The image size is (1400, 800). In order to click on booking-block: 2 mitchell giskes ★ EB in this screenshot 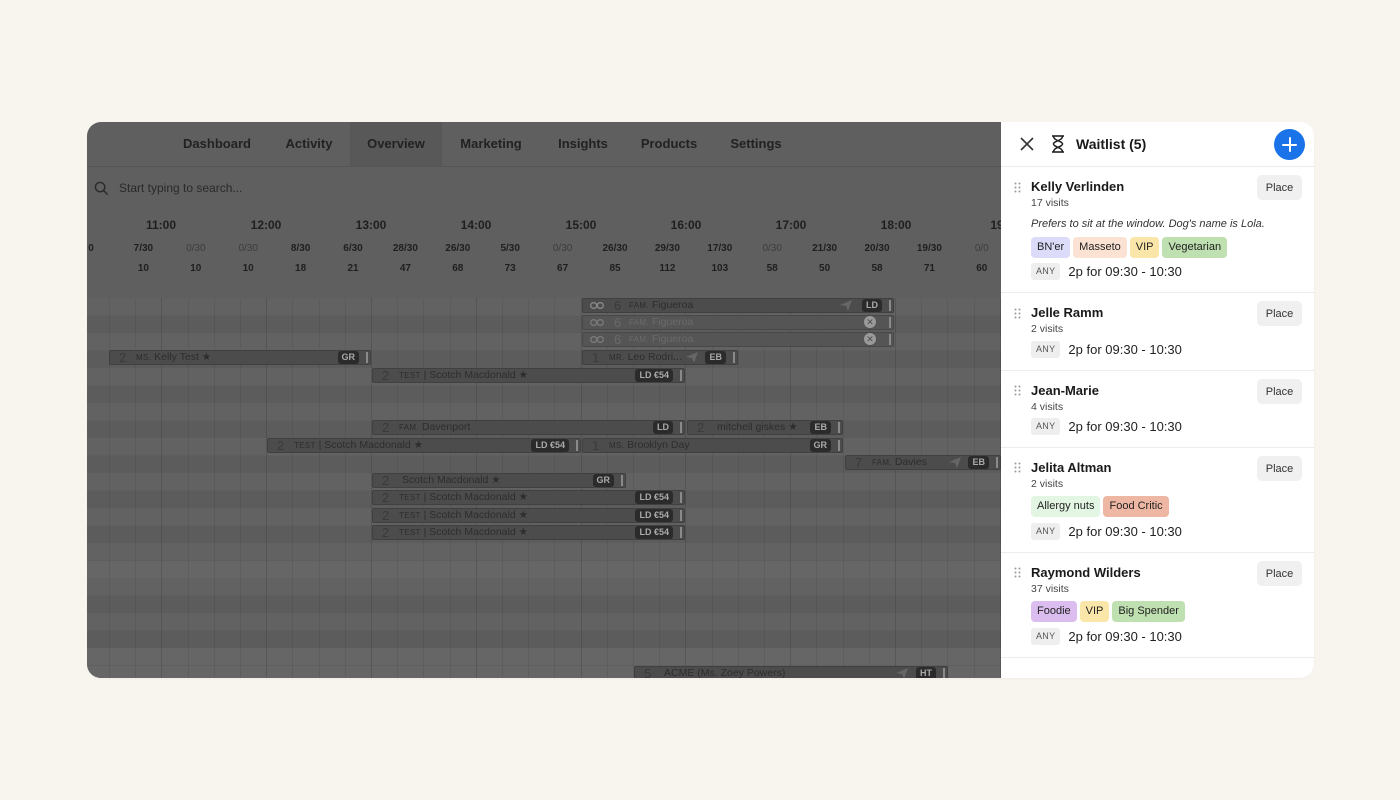, I will do `click(765, 427)`.